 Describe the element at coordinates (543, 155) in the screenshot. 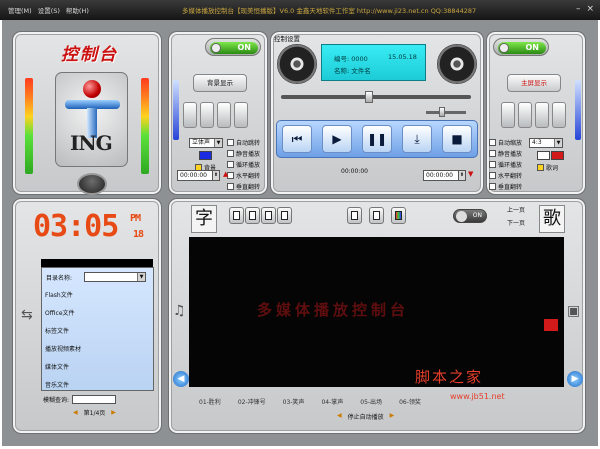

I see `color-swatch-white` at that location.